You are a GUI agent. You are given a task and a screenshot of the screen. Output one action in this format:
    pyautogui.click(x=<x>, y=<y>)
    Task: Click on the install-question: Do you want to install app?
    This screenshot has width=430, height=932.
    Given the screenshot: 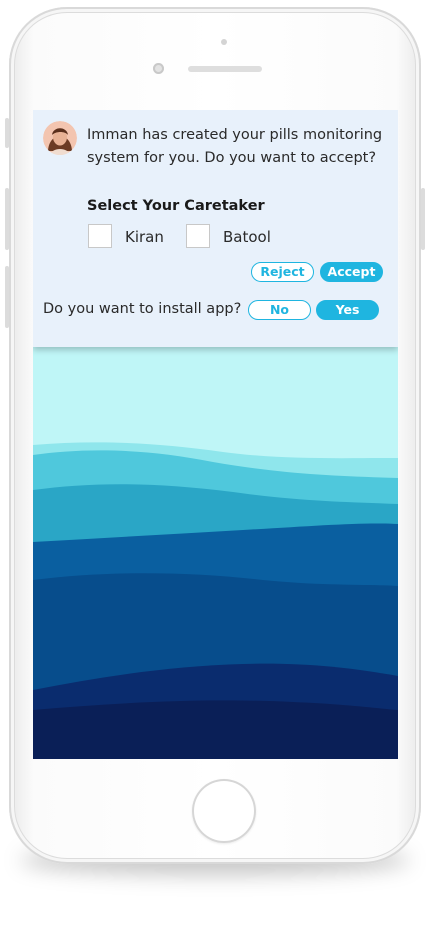 What is the action you would take?
    pyautogui.click(x=142, y=309)
    